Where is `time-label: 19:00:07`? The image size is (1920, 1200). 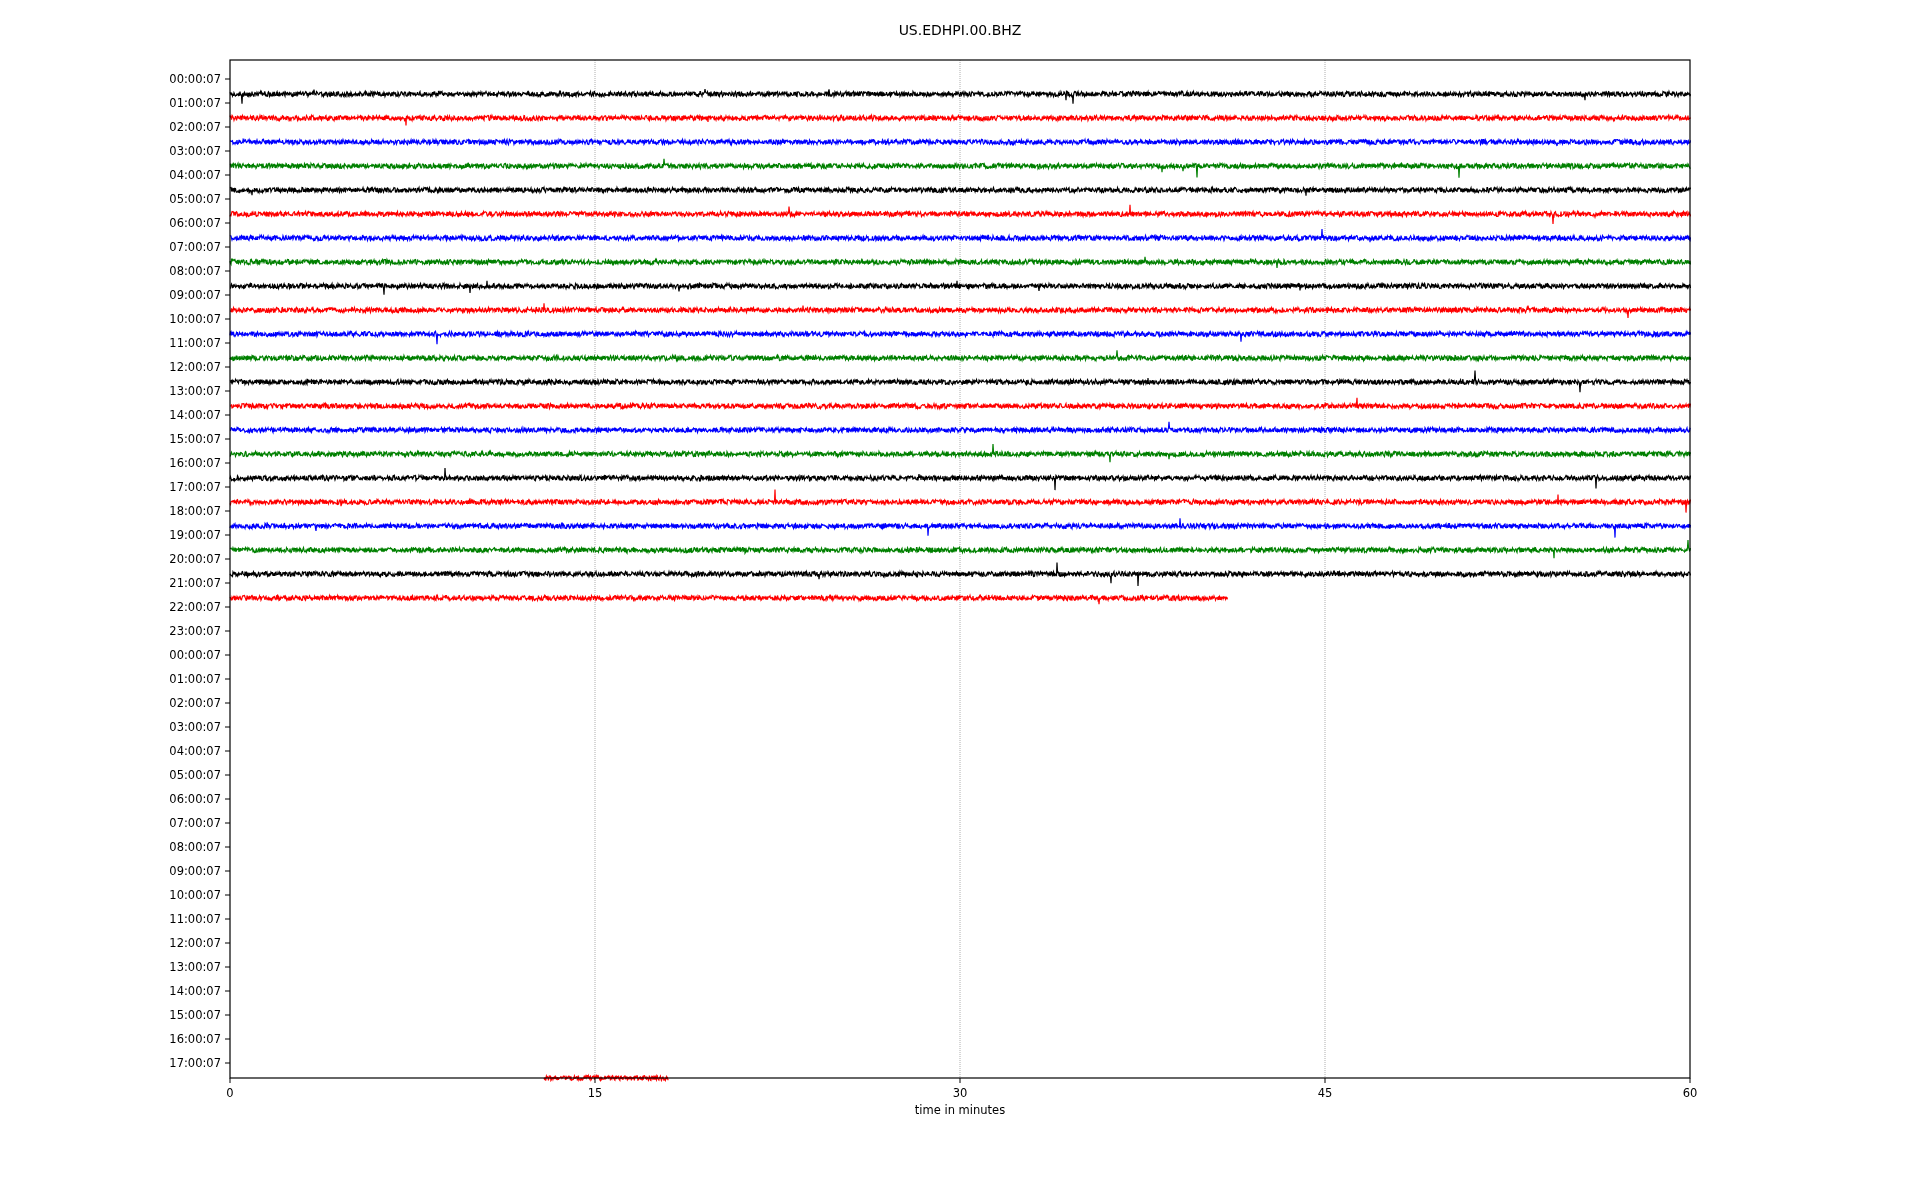
time-label: 19:00:07 is located at coordinates (195, 535).